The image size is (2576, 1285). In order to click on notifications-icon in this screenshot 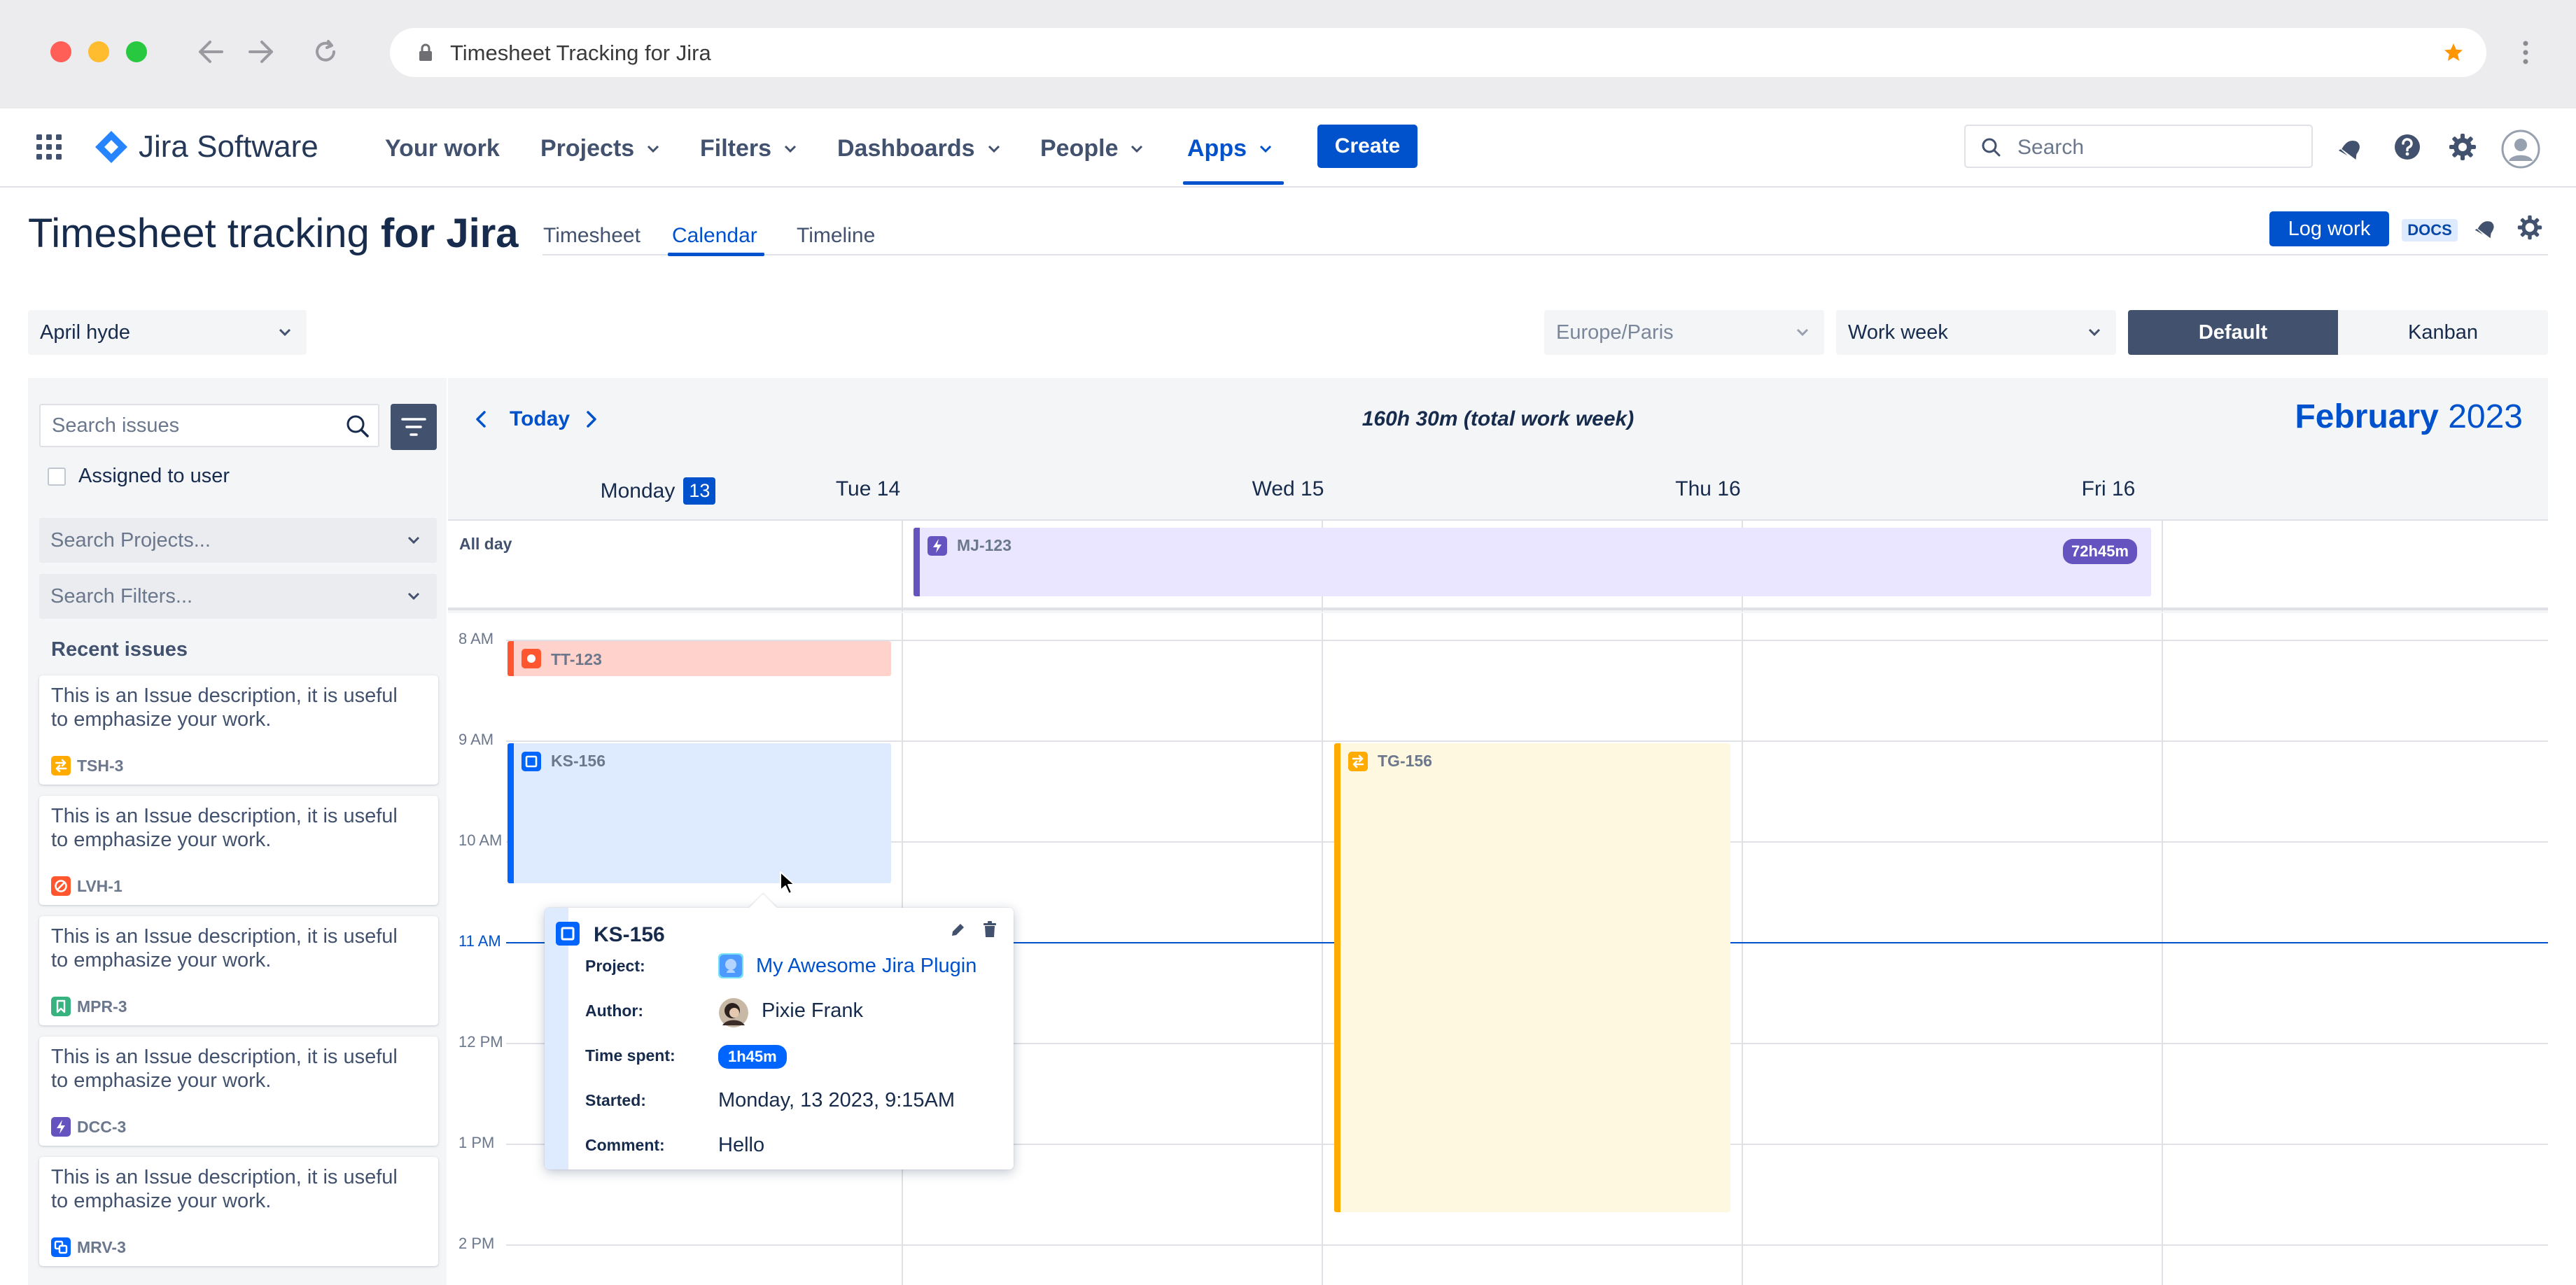, I will do `click(2350, 147)`.